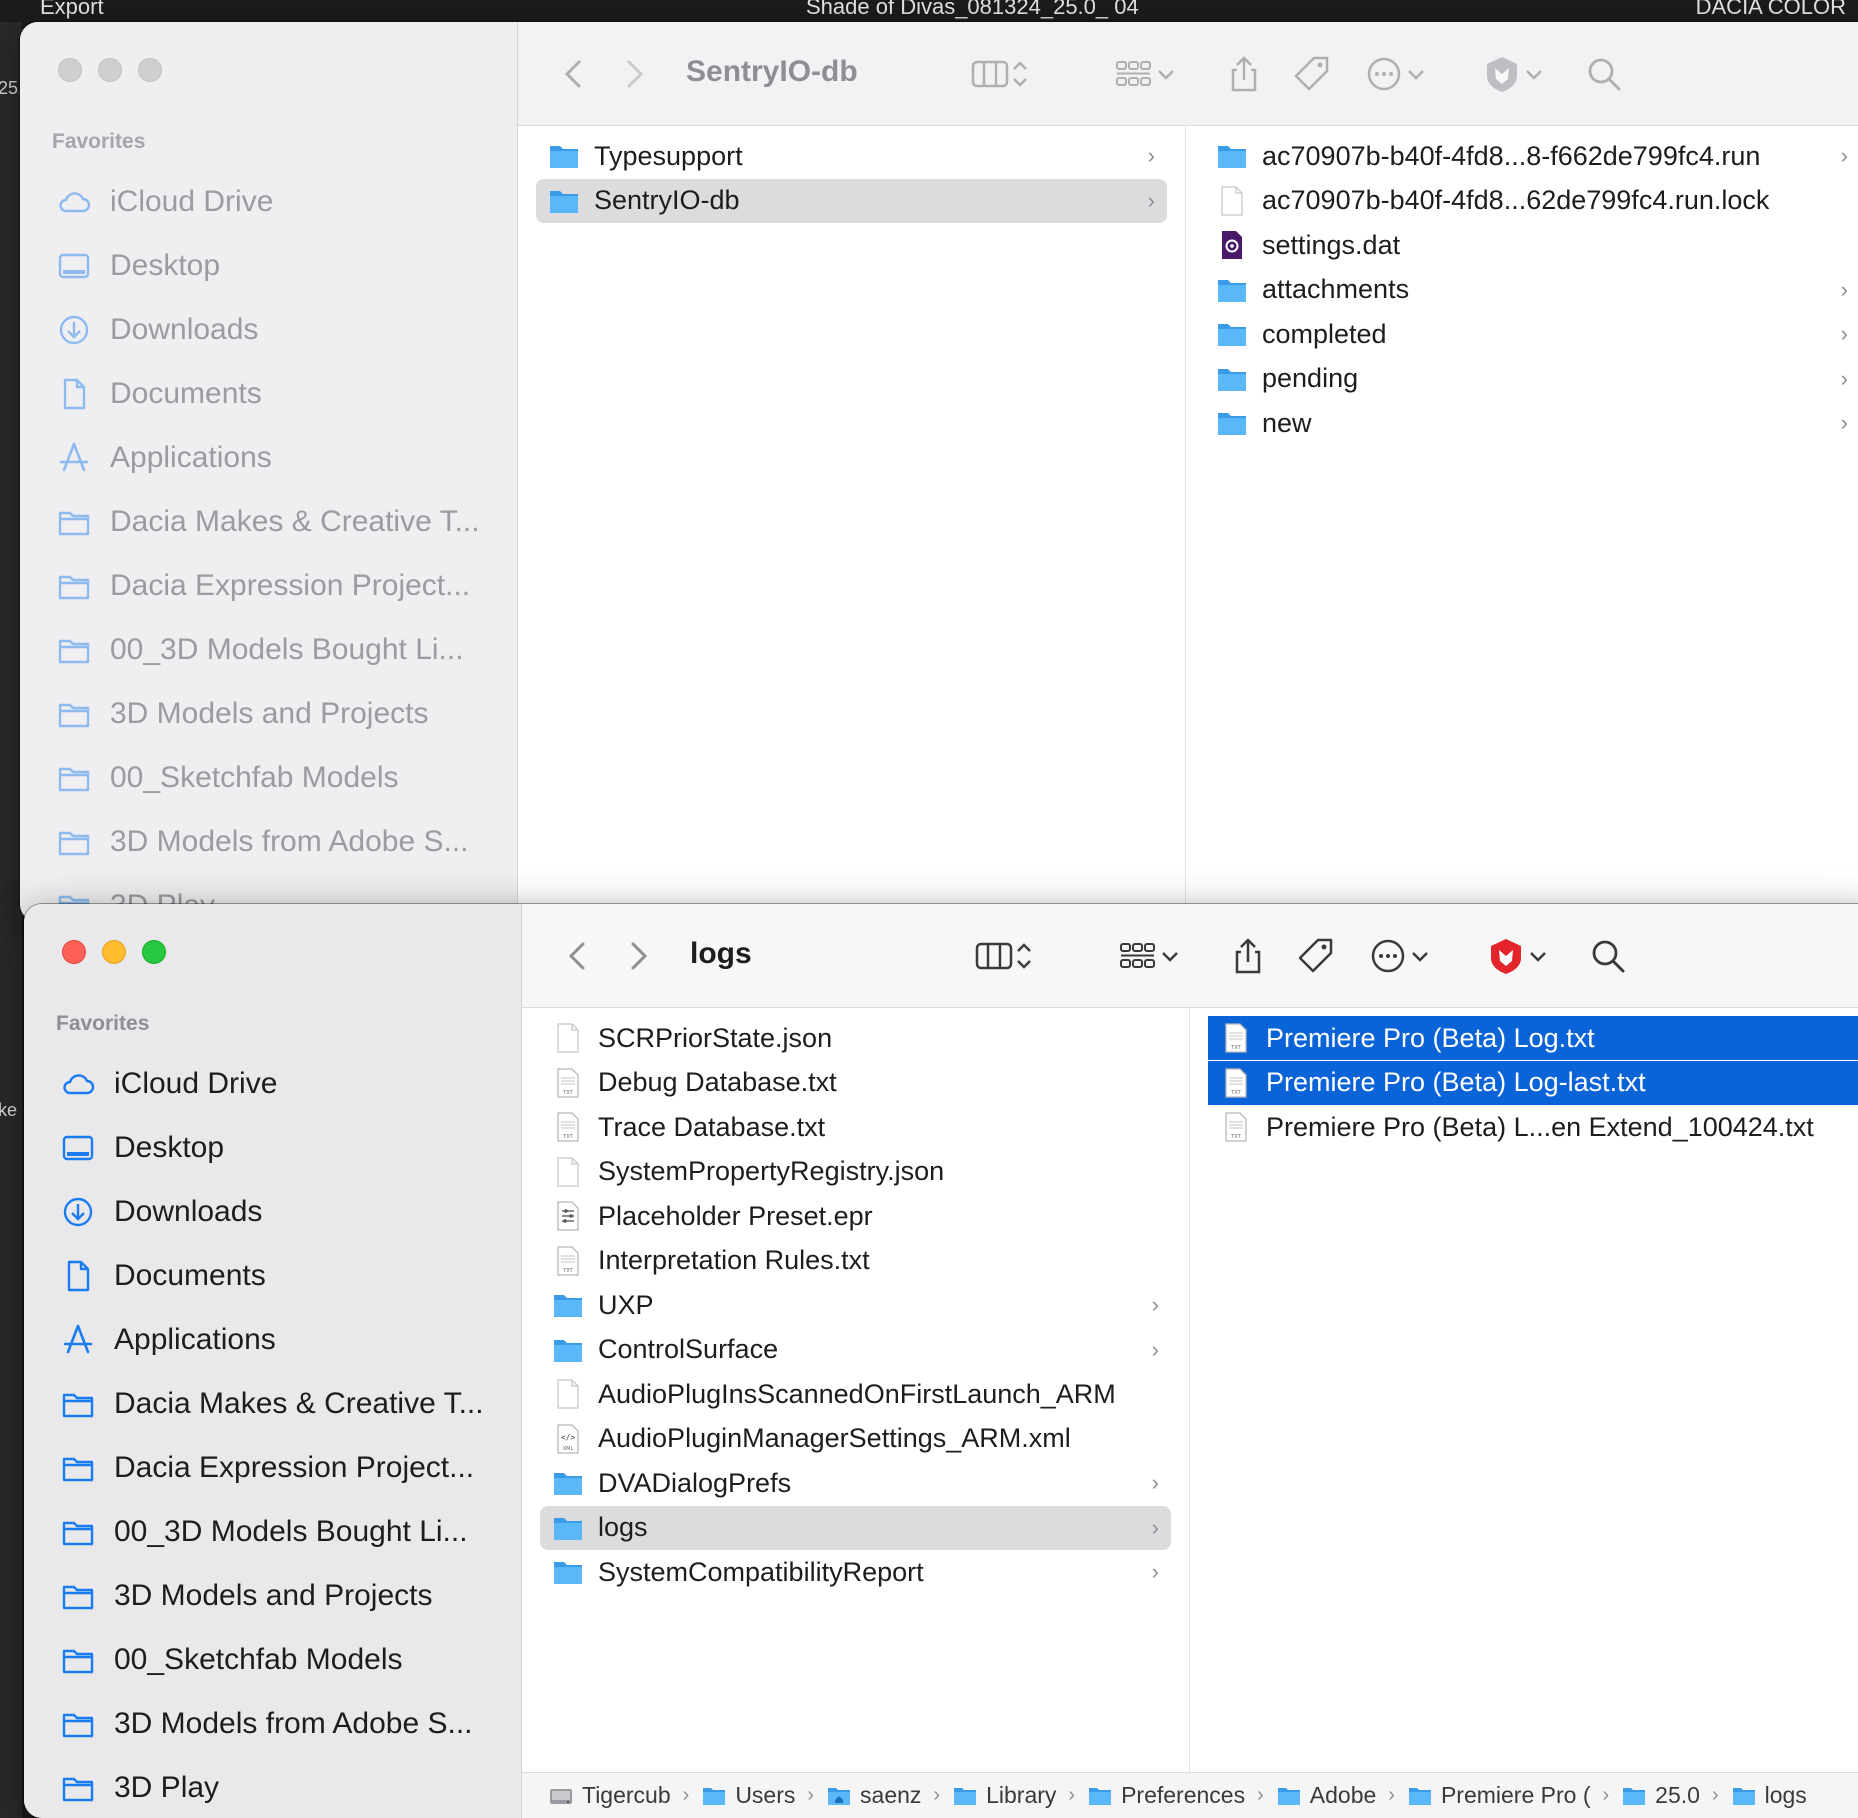 The height and width of the screenshot is (1818, 1858). What do you see at coordinates (1531, 156) in the screenshot?
I see `file-row: ac70907b-b40f-4fd8...8-f662de799fc4.run ›` at bounding box center [1531, 156].